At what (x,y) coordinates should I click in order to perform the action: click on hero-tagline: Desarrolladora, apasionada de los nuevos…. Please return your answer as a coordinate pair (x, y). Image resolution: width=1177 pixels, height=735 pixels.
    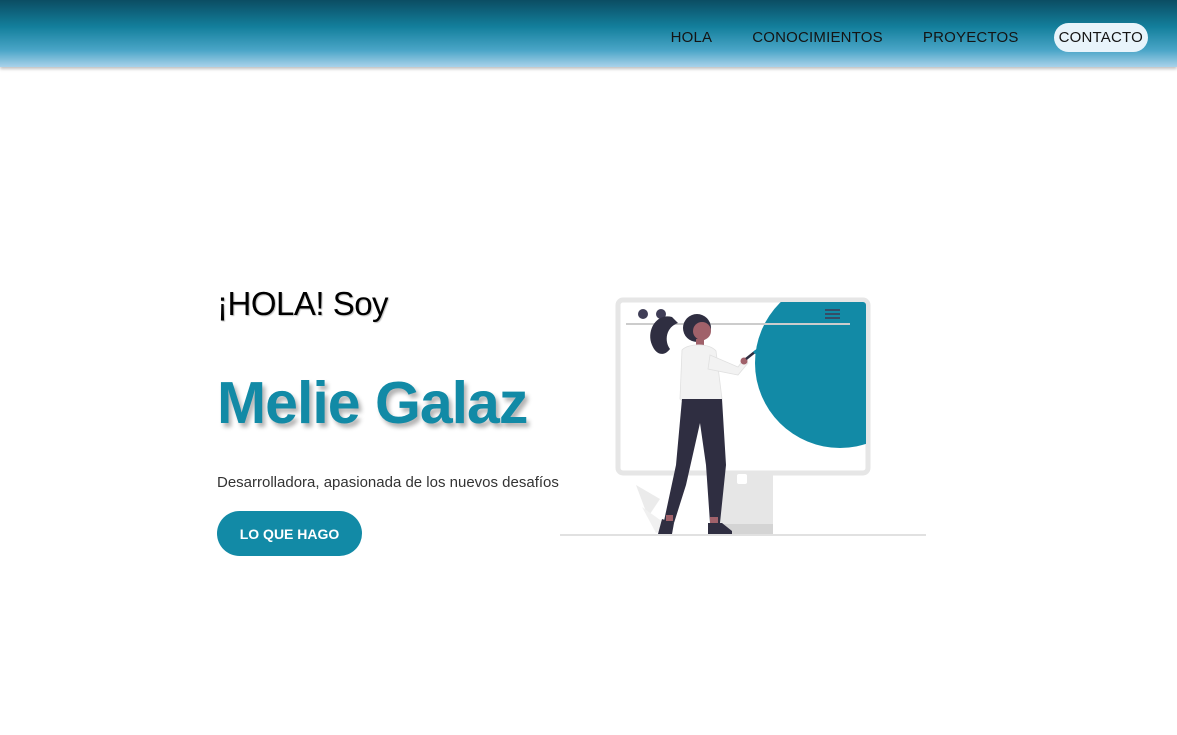
    Looking at the image, I should click on (388, 482).